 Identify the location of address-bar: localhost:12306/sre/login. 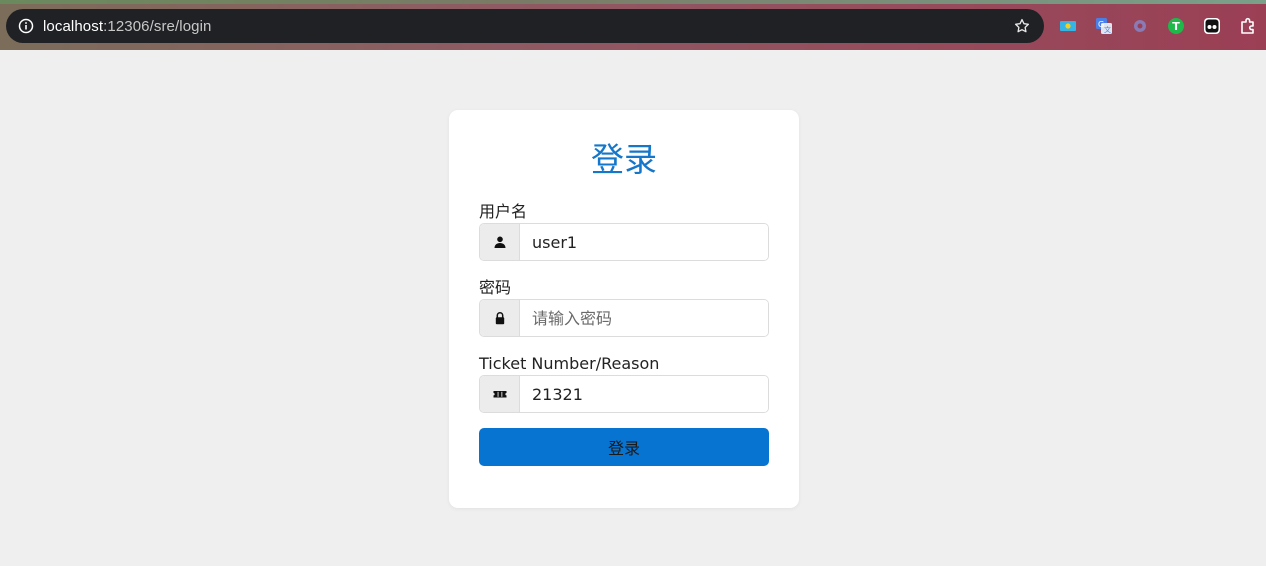
(525, 26).